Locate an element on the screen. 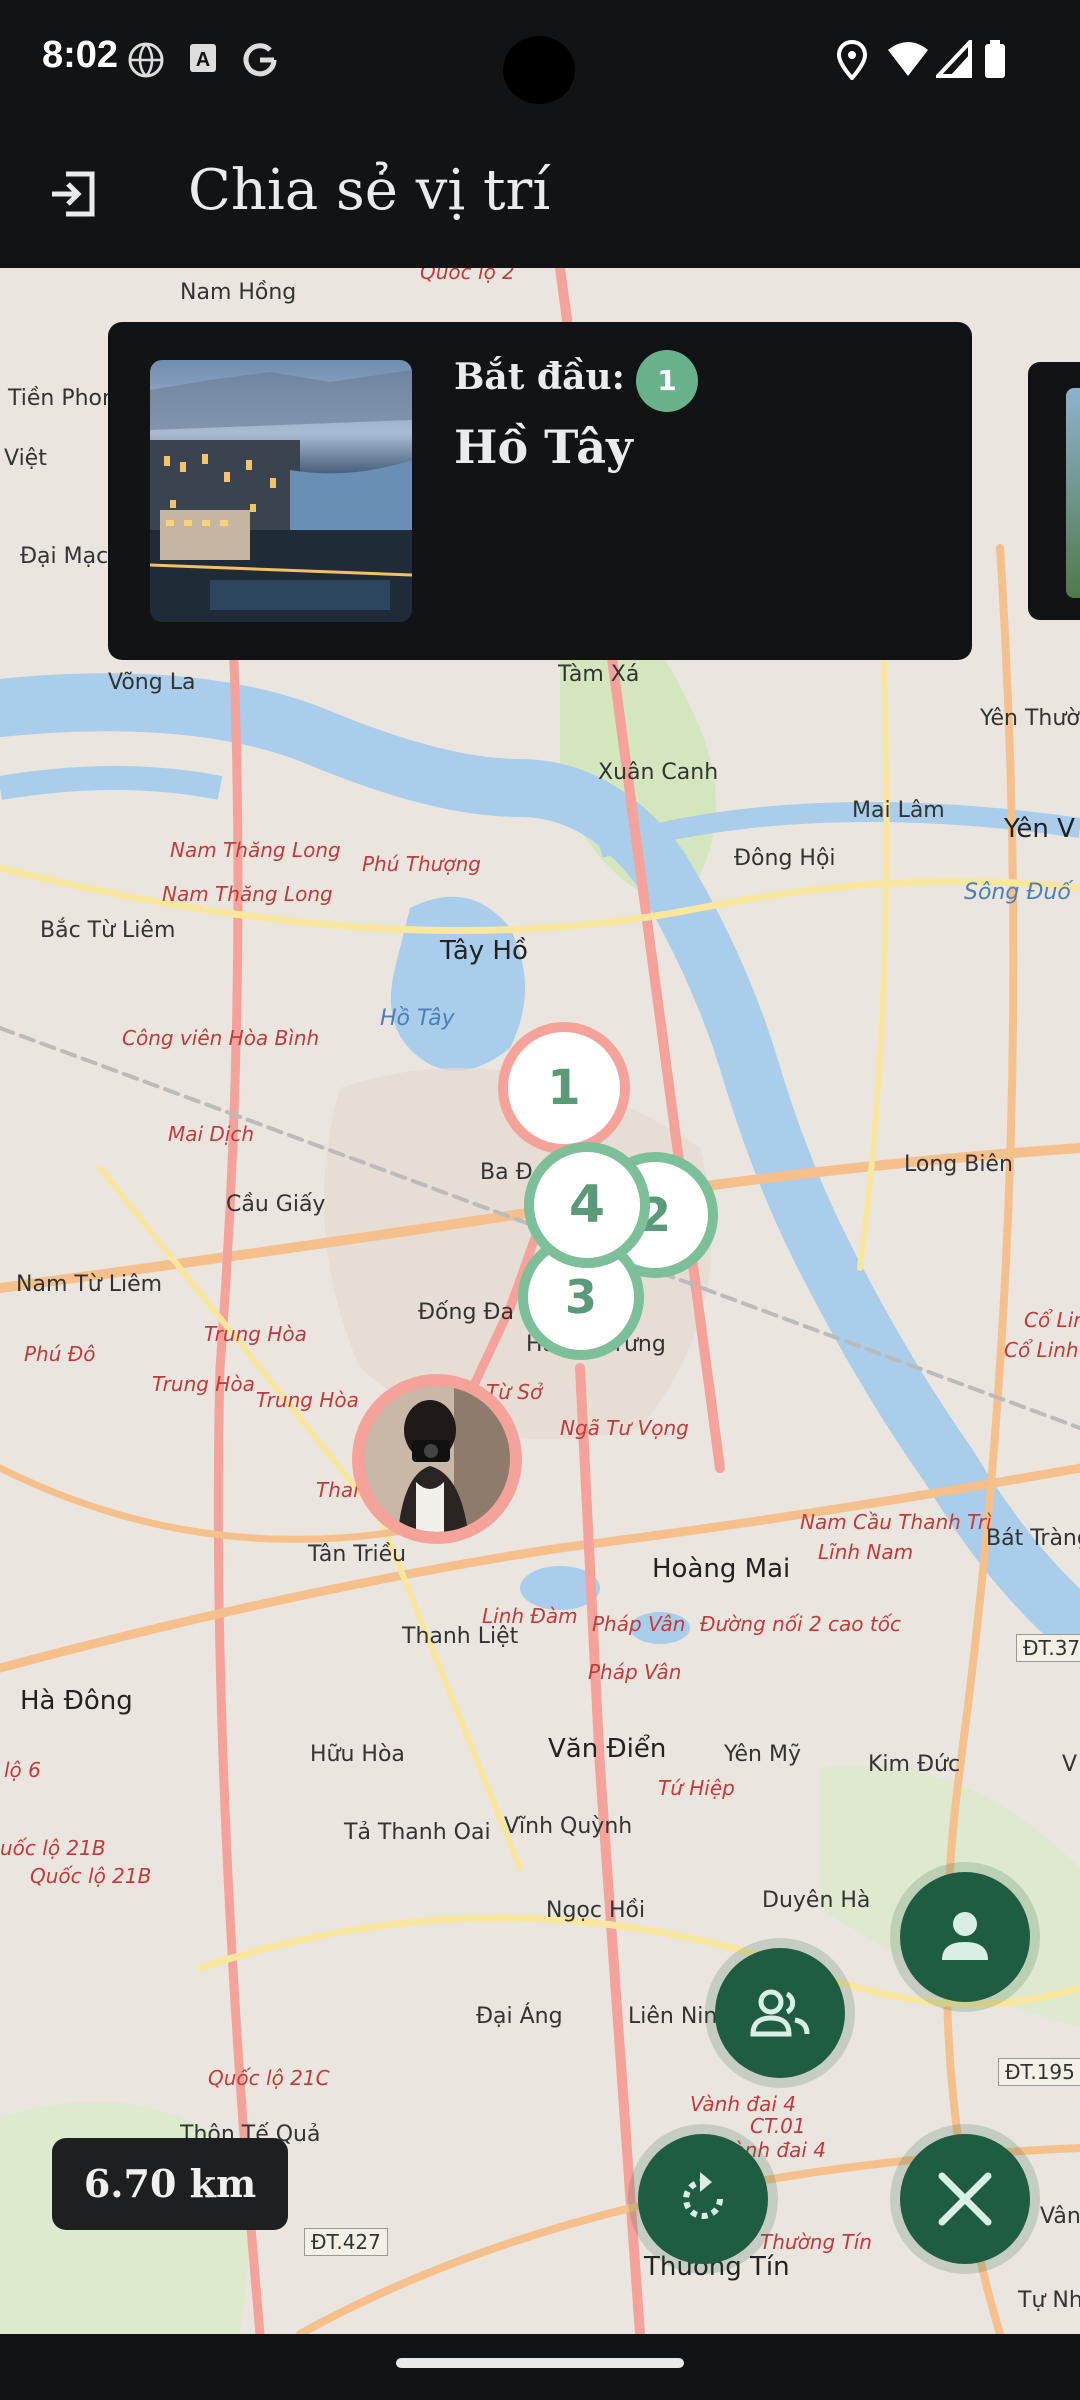 The height and width of the screenshot is (2400, 1080). map-label: Quốc lộ 2 is located at coordinates (467, 276).